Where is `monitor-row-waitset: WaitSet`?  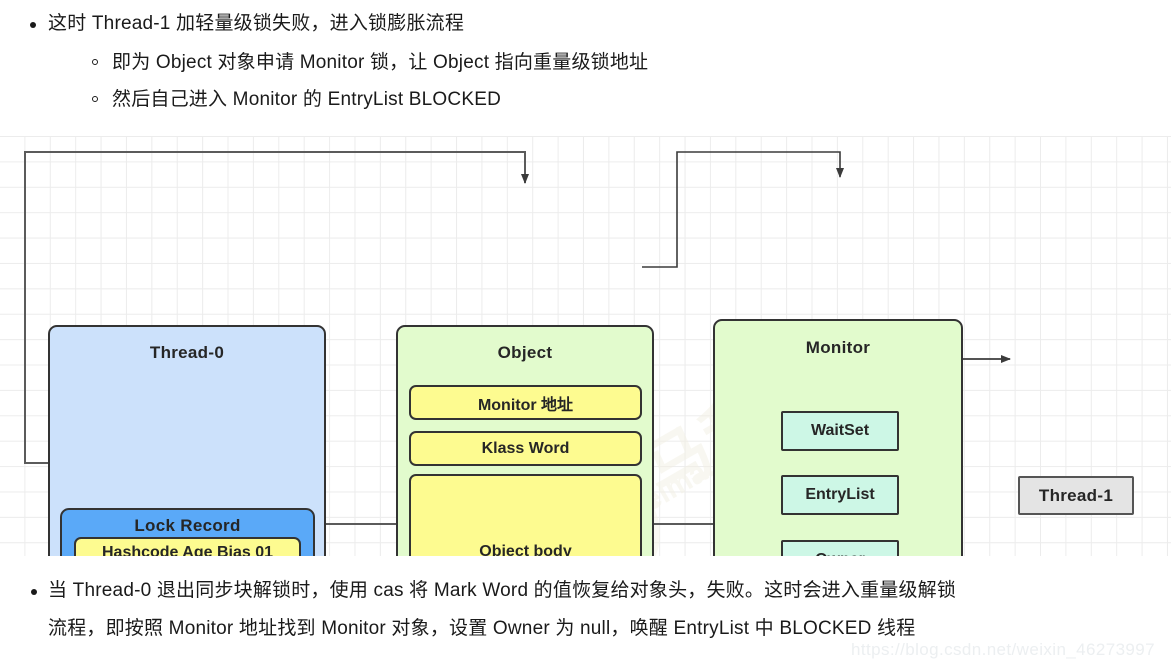
monitor-row-waitset: WaitSet is located at coordinates (840, 431).